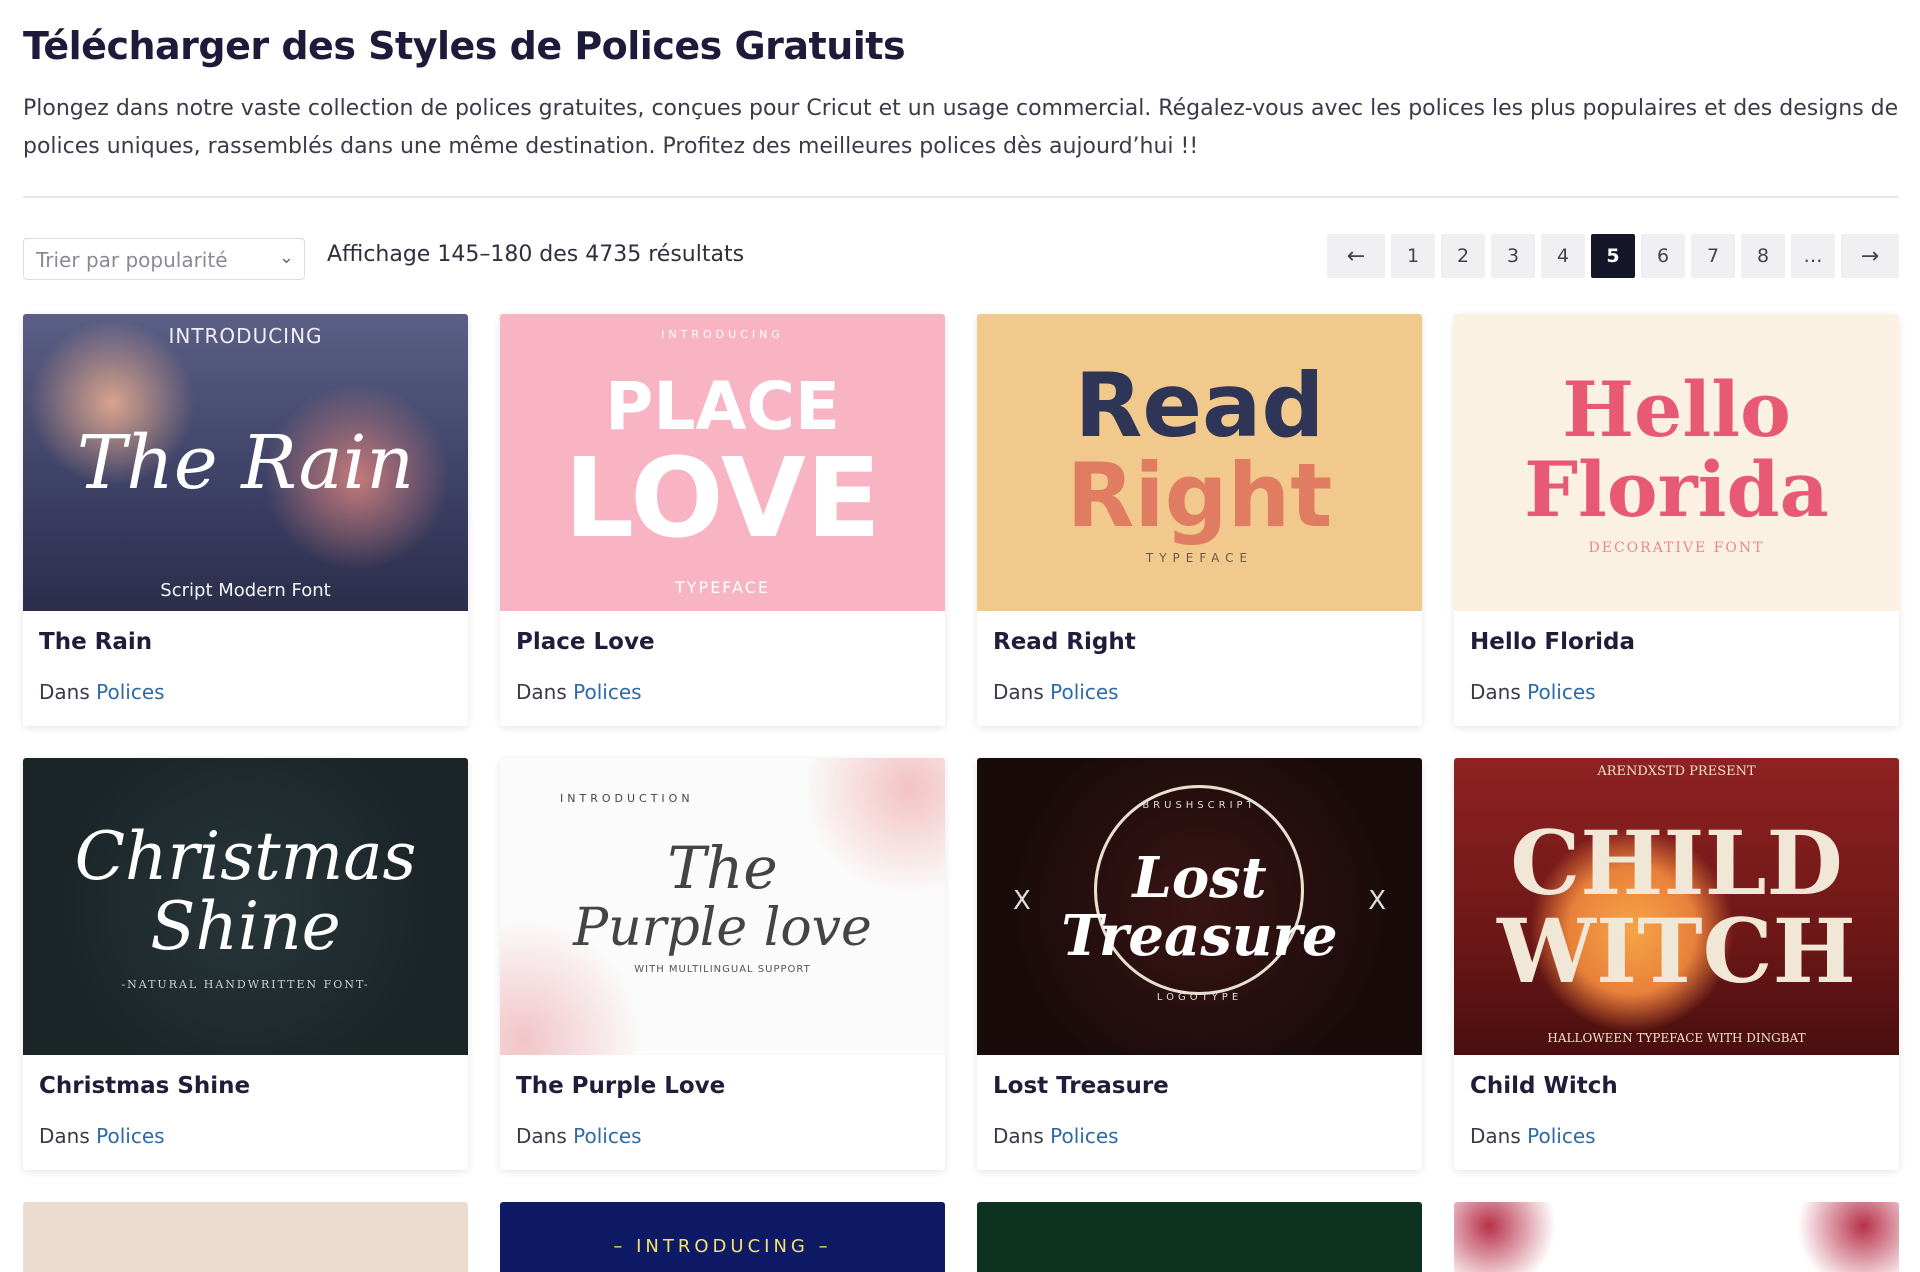 Image resolution: width=1920 pixels, height=1272 pixels. Describe the element at coordinates (1713, 256) in the screenshot. I see `pagination-page-7: 7` at that location.